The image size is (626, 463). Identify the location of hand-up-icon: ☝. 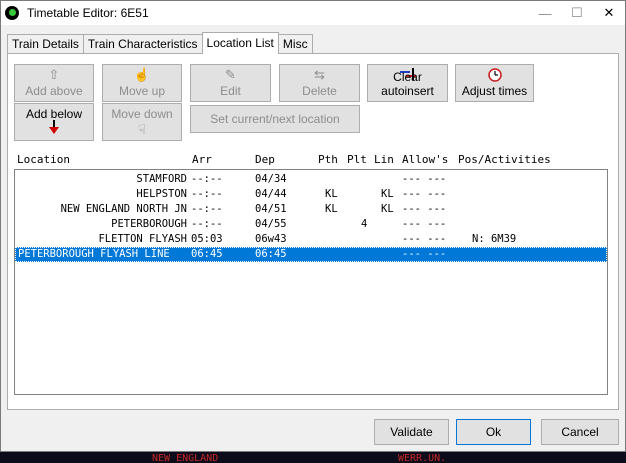
(142, 74).